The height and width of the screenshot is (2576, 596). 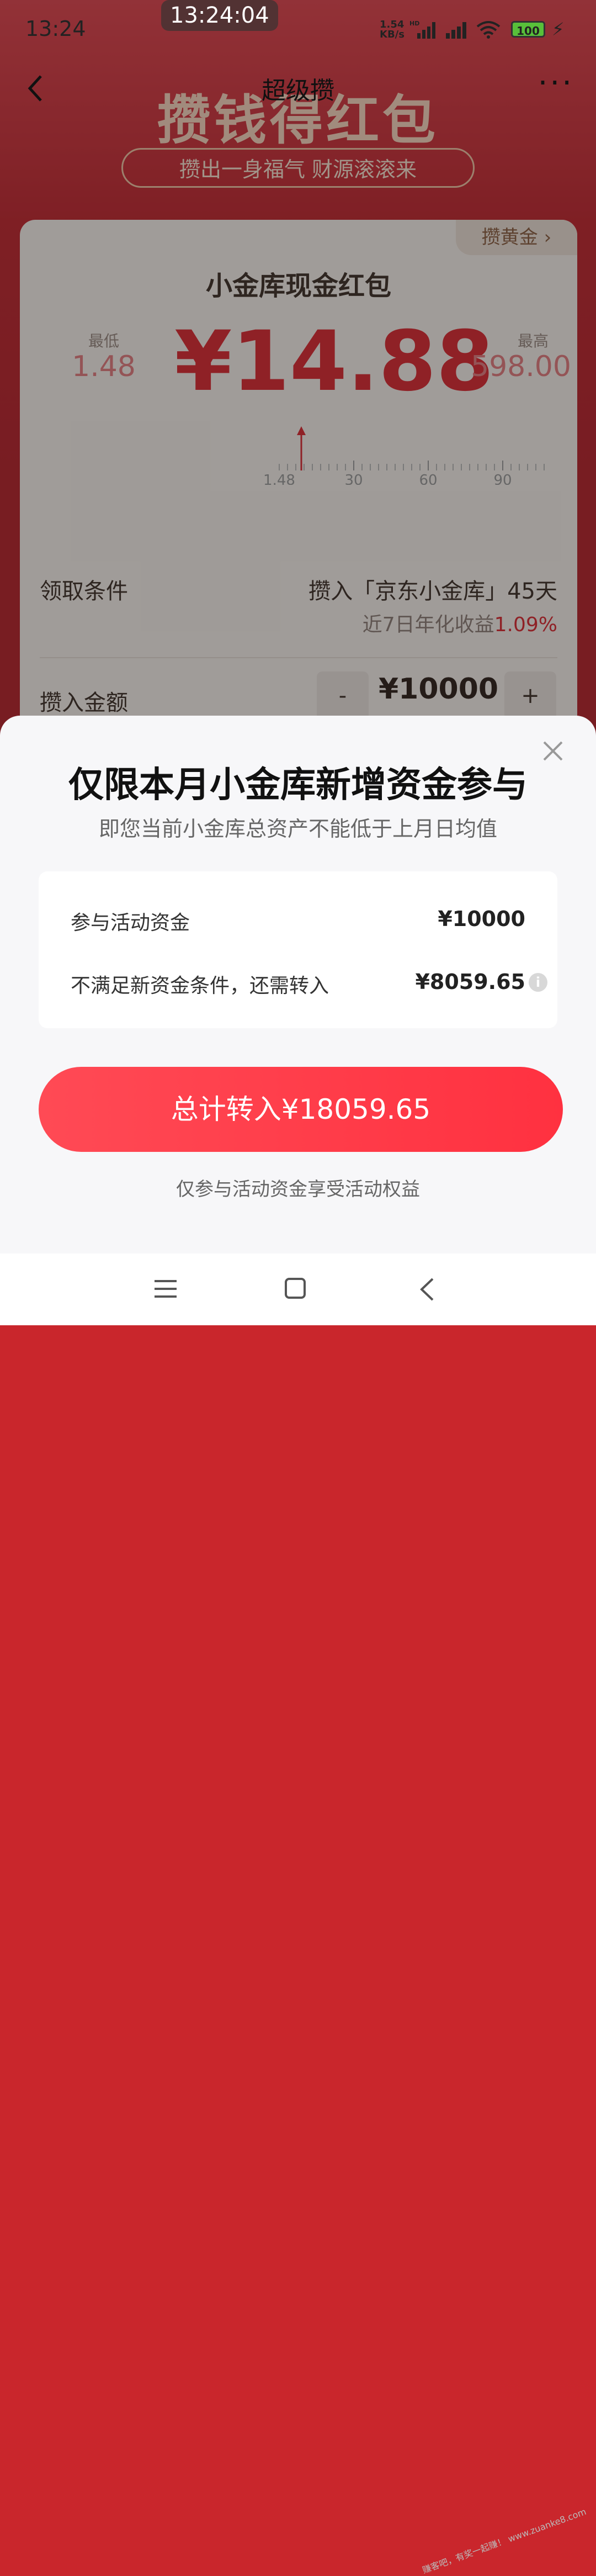 What do you see at coordinates (298, 786) in the screenshot?
I see `sheet-title: 仅限本月小金库新增资金参与` at bounding box center [298, 786].